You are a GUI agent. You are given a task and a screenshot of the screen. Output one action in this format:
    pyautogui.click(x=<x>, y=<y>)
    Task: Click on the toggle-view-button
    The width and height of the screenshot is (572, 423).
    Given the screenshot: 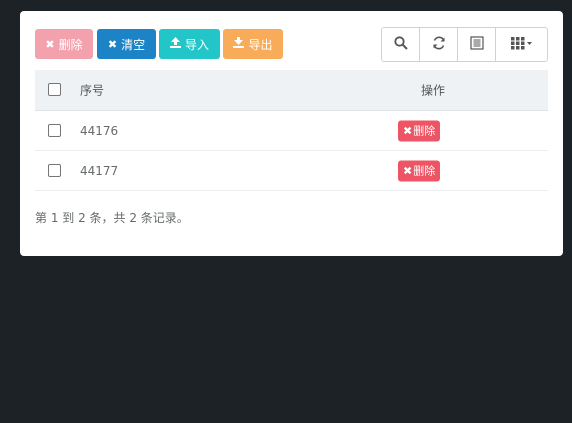 What is the action you would take?
    pyautogui.click(x=477, y=44)
    